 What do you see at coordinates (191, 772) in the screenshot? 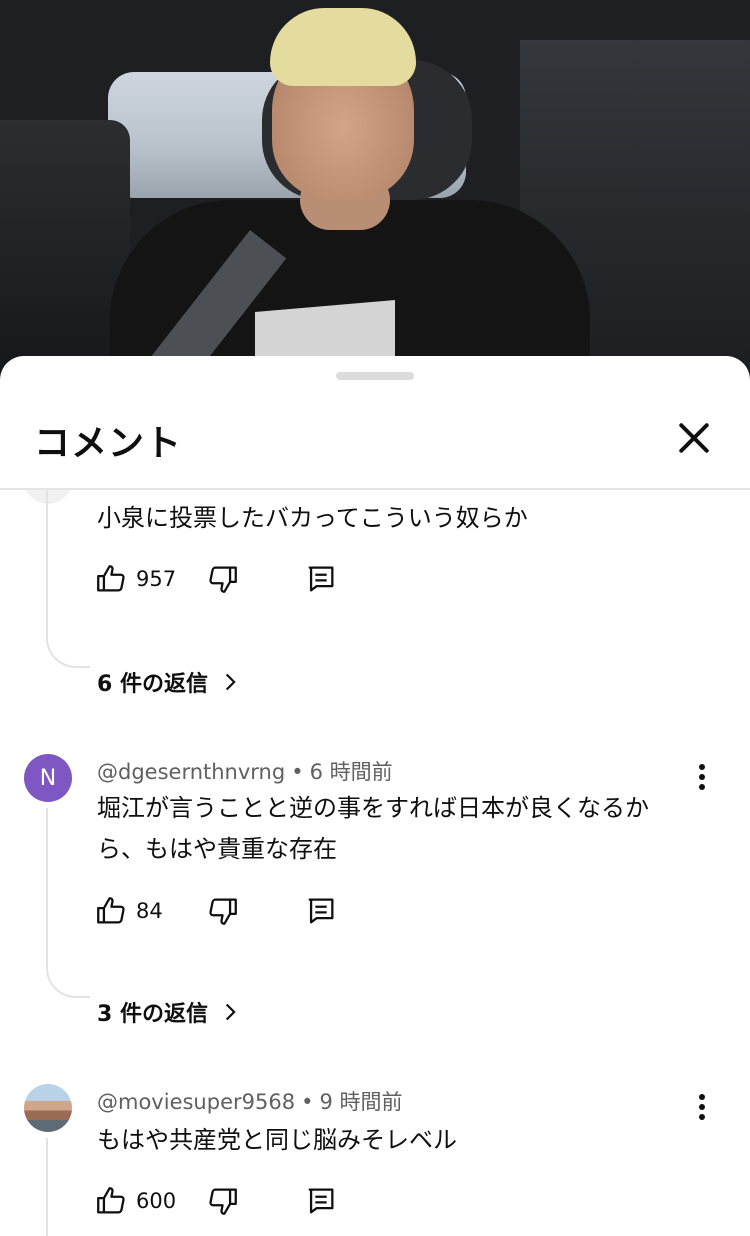
I see `author-name: @dgesernthnvrng` at bounding box center [191, 772].